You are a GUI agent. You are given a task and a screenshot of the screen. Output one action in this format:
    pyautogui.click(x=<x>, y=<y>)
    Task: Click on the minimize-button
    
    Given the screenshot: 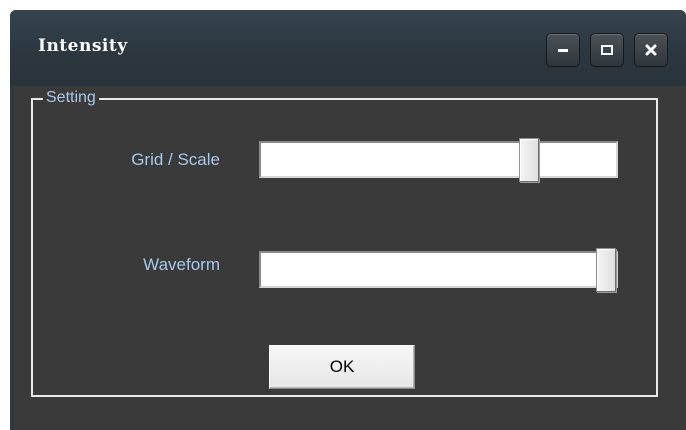 What is the action you would take?
    pyautogui.click(x=563, y=50)
    